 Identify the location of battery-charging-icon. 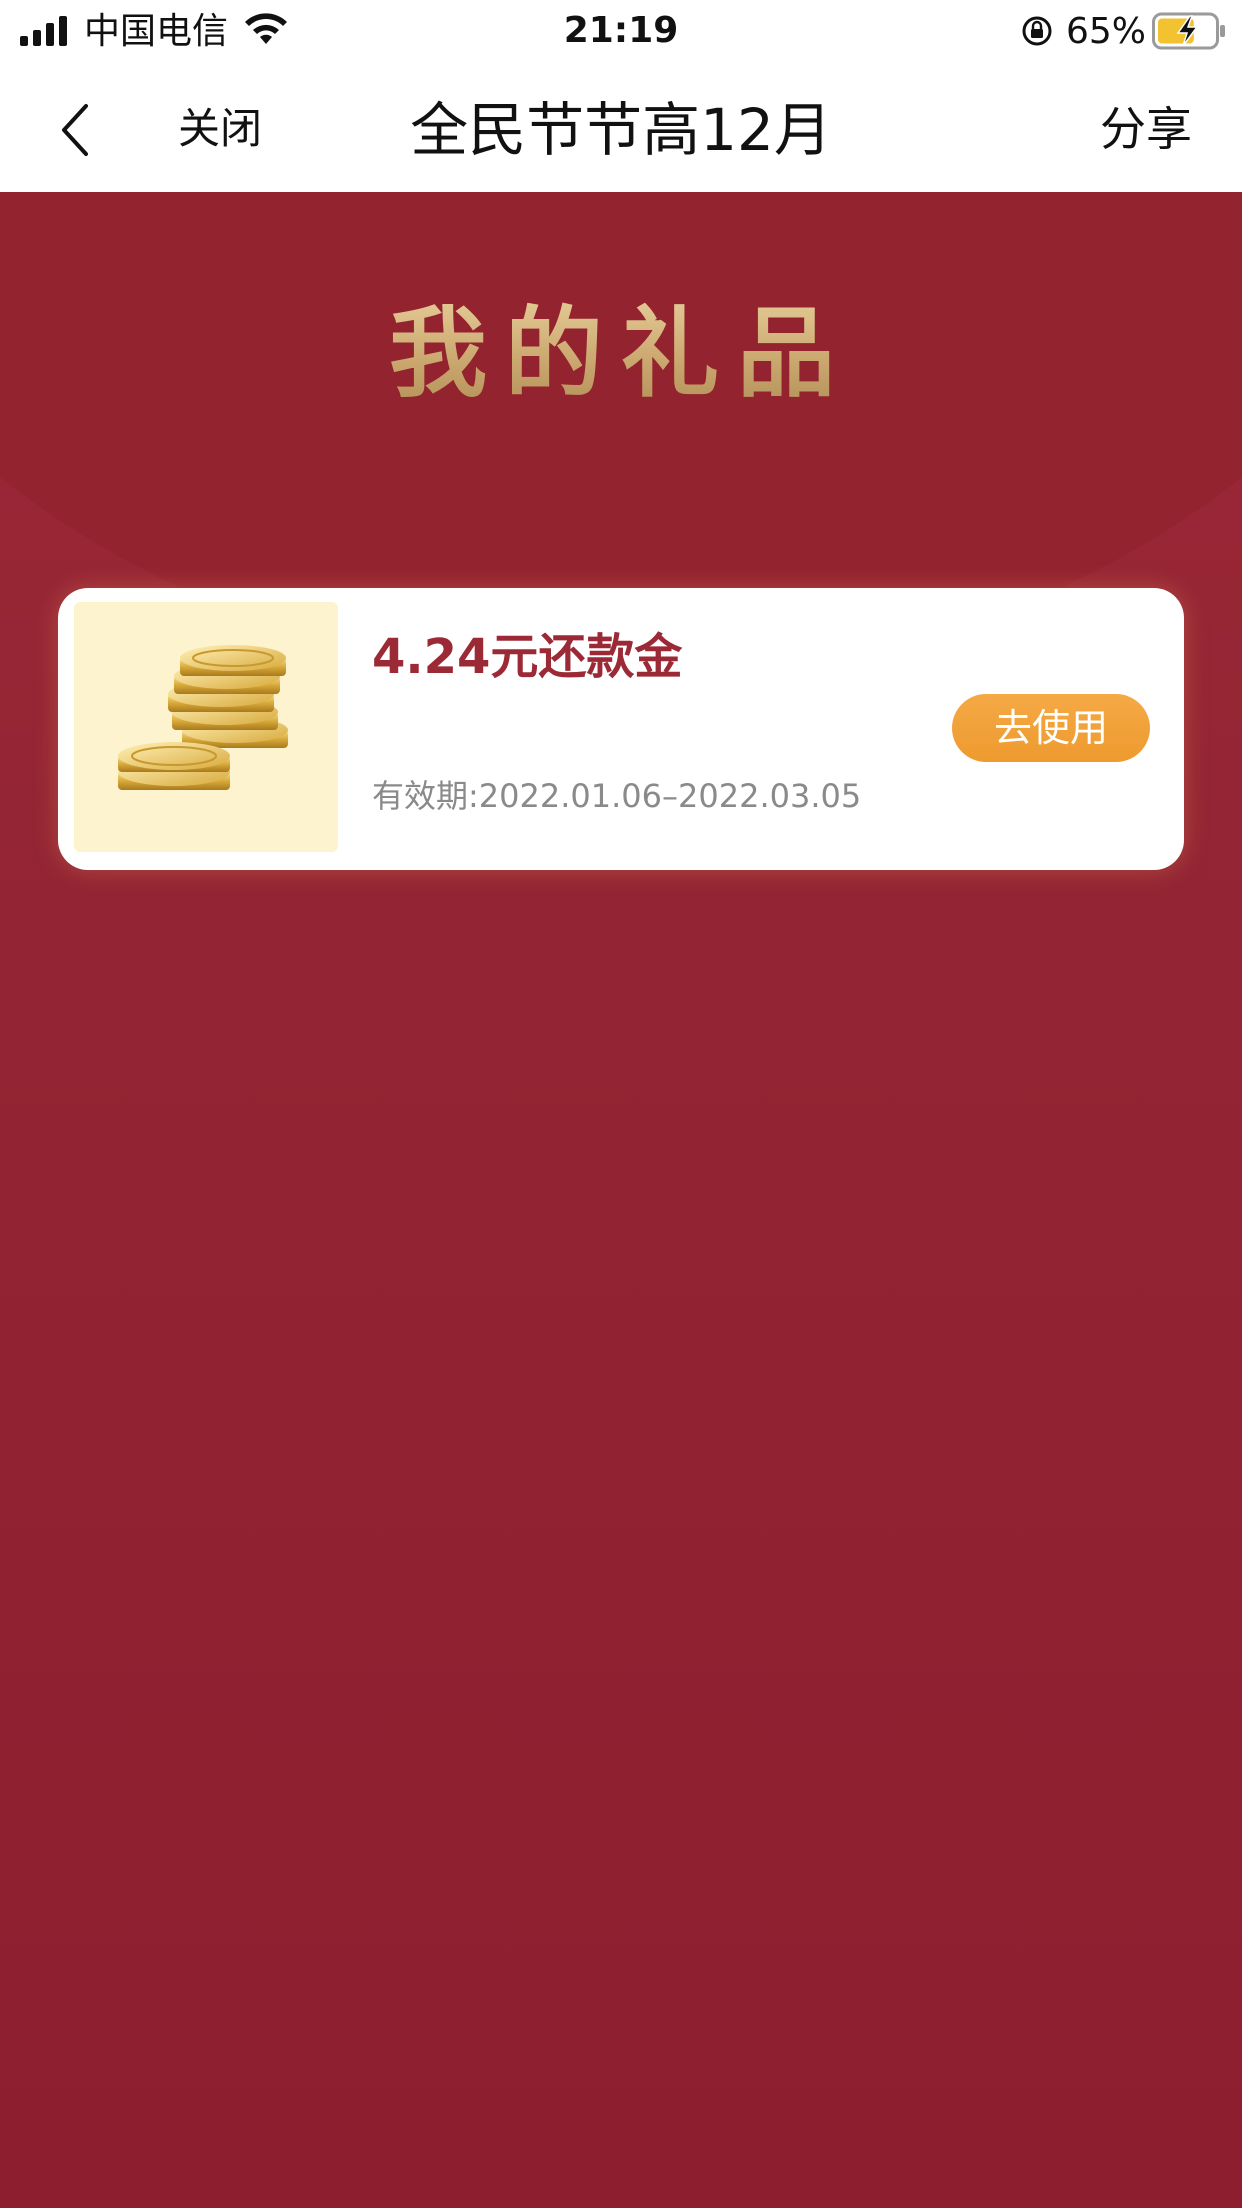
(1188, 31).